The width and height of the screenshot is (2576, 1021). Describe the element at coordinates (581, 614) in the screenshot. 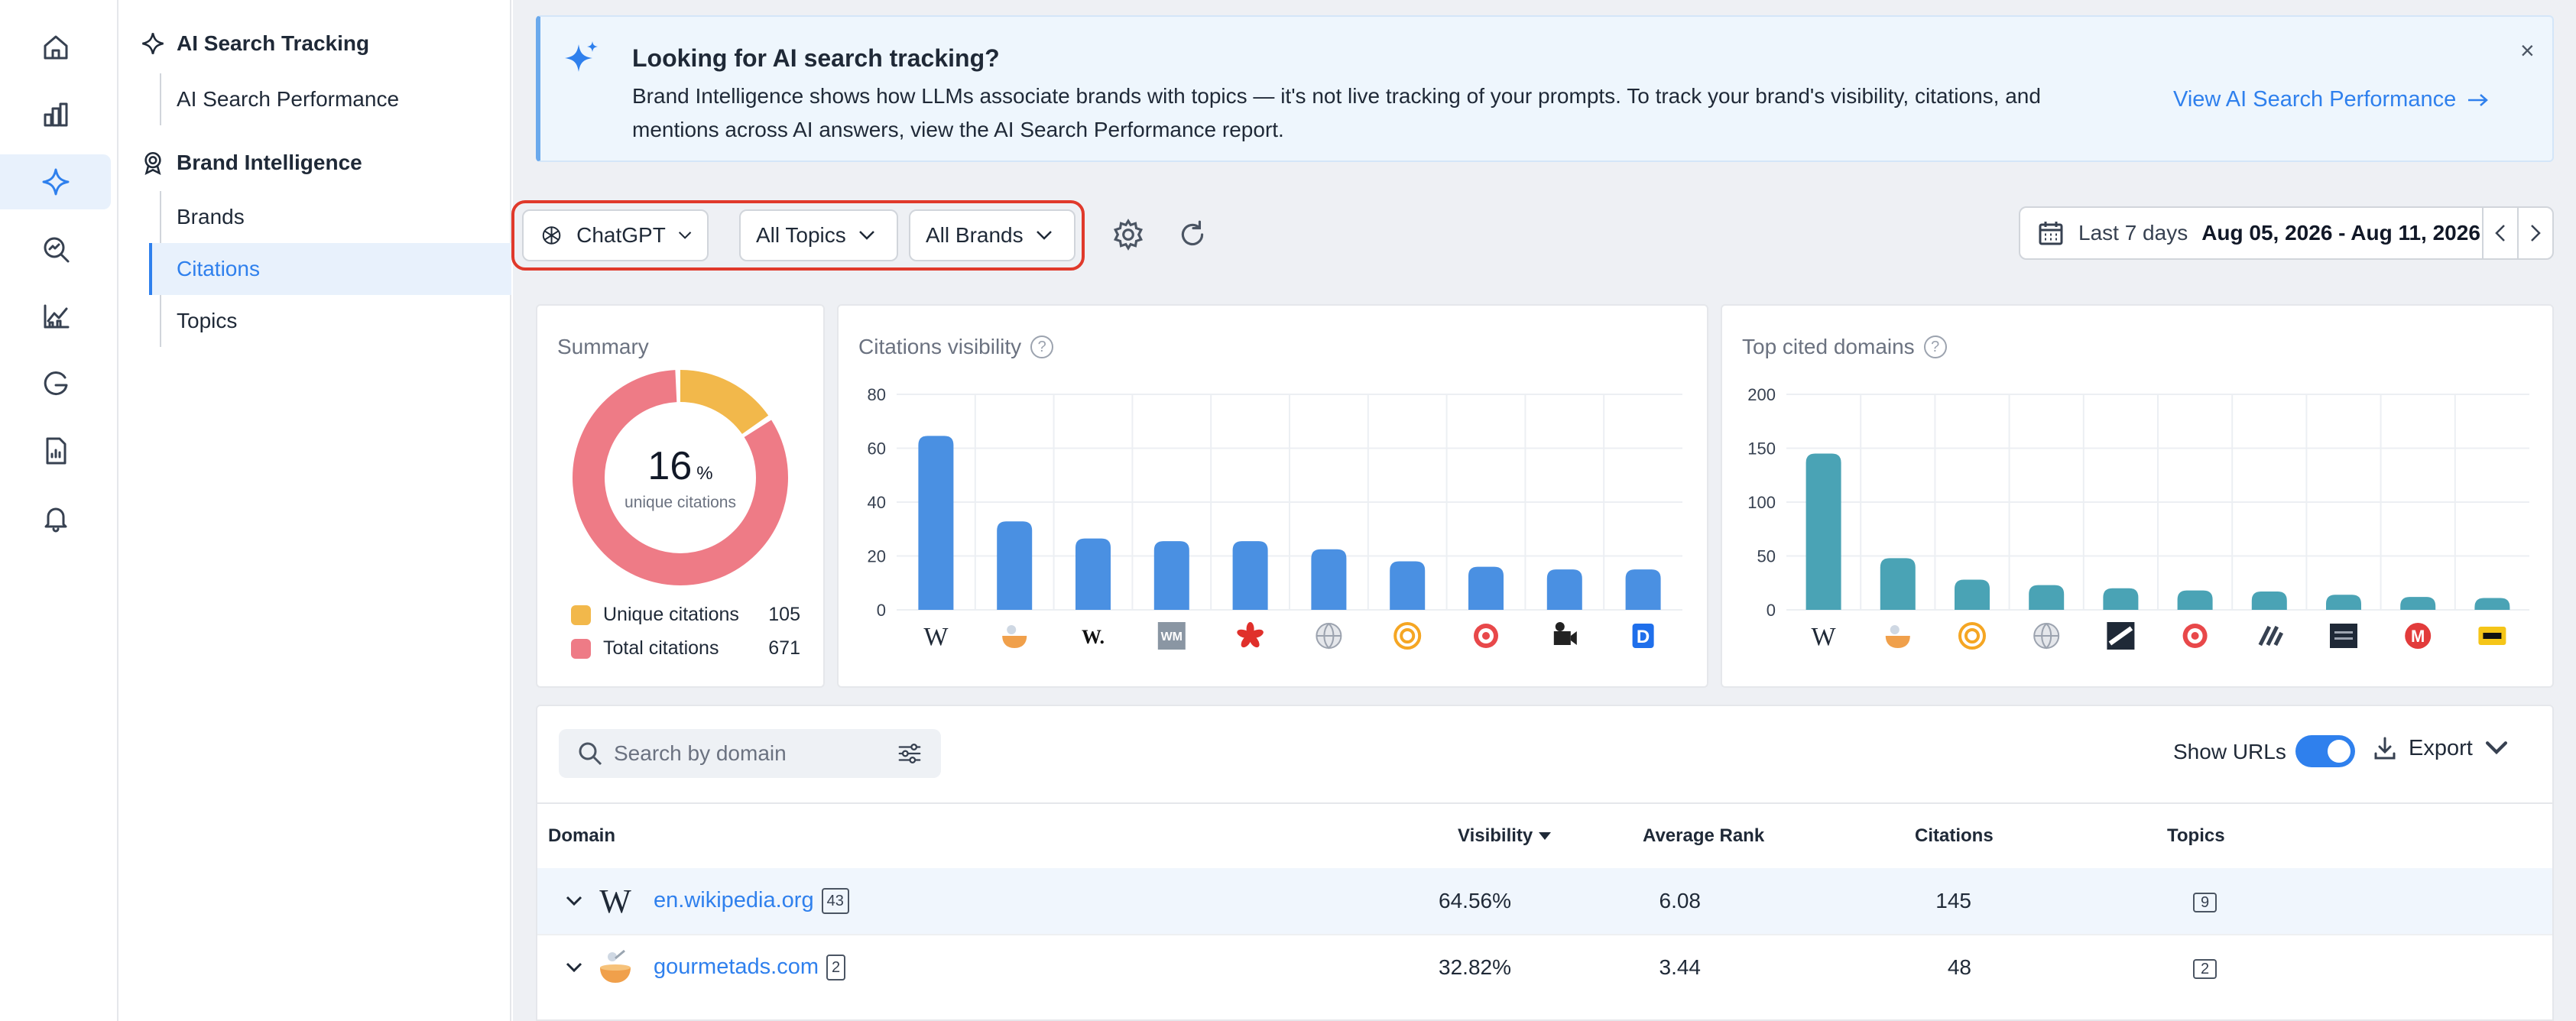

I see `legend-swatch` at that location.